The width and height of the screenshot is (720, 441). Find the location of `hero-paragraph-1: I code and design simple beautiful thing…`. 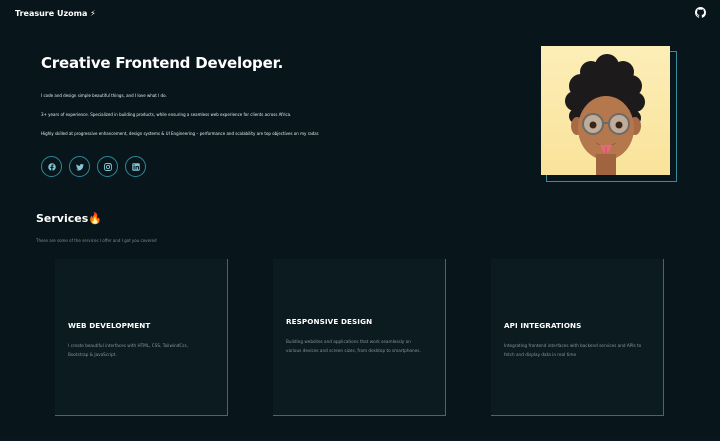

hero-paragraph-1: I code and design simple beautiful thing… is located at coordinates (104, 95).